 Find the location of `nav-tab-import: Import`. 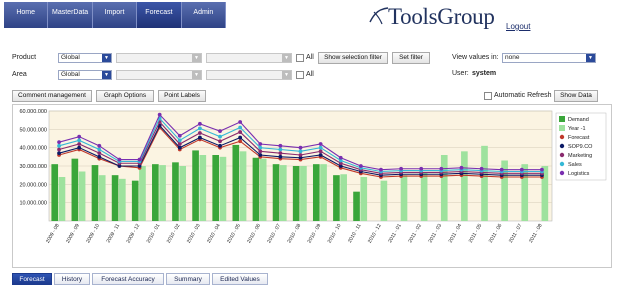

nav-tab-import: Import is located at coordinates (115, 15).